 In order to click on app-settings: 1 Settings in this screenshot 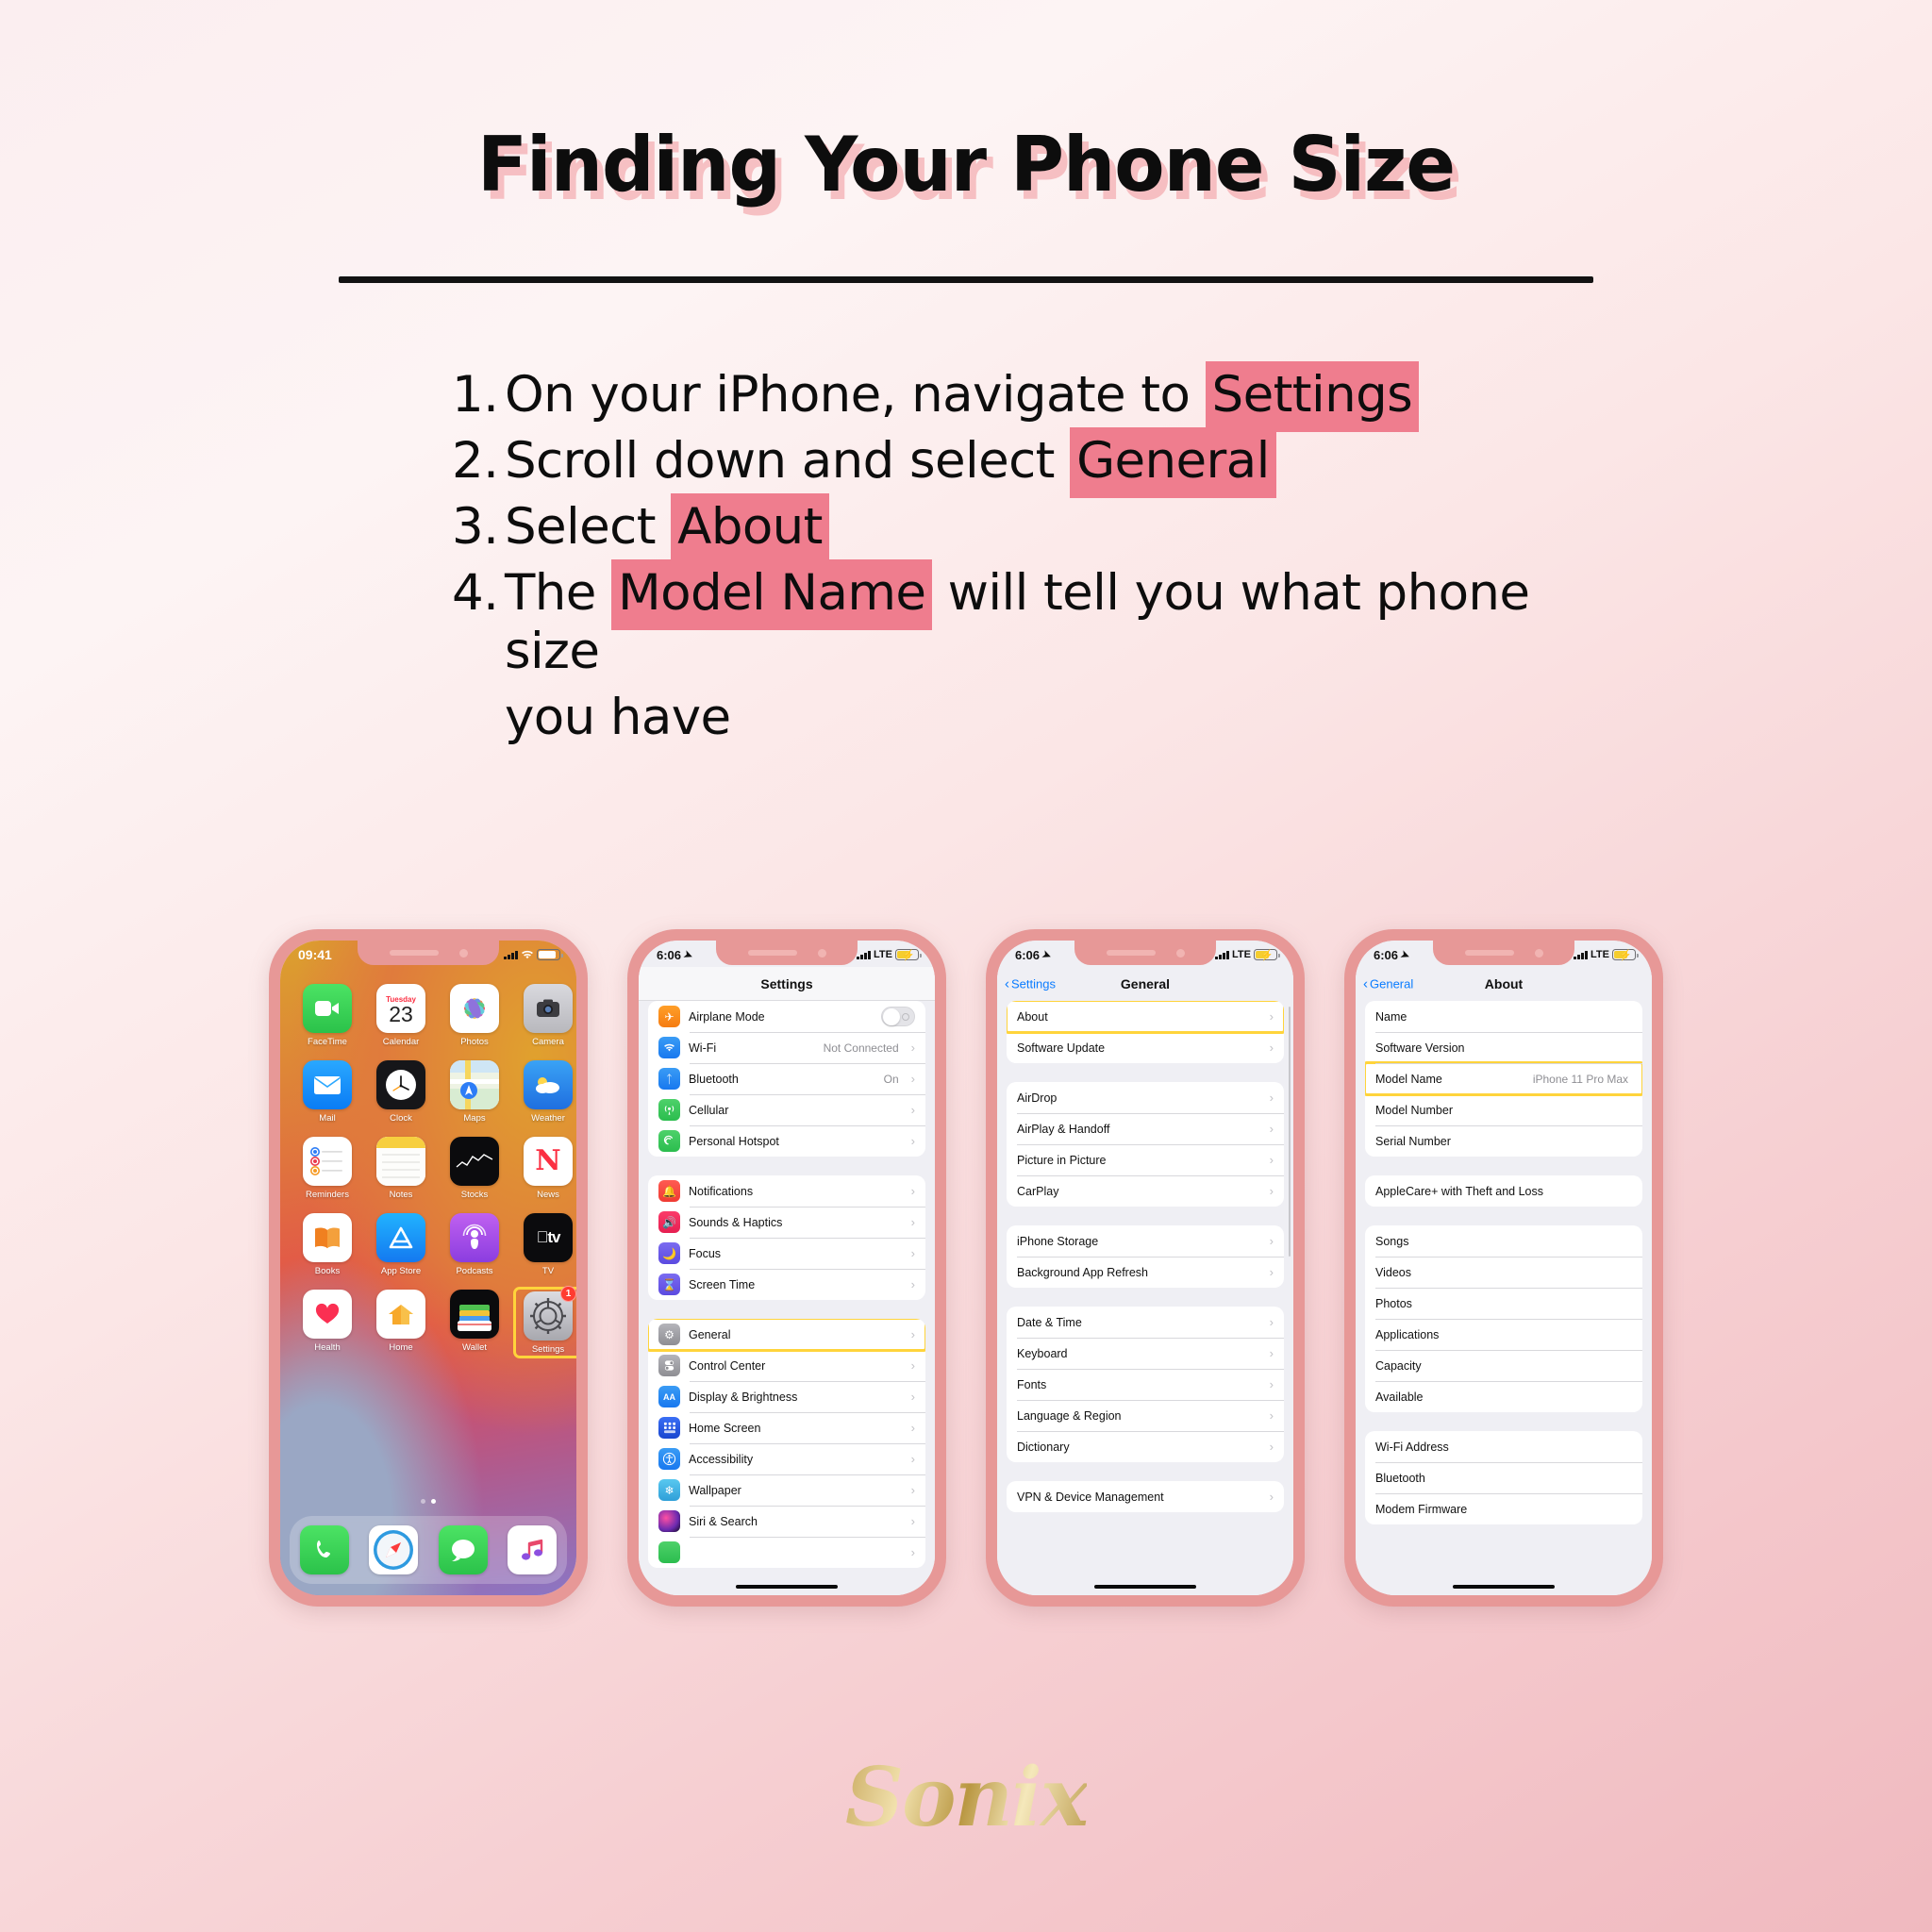, I will do `click(545, 1322)`.